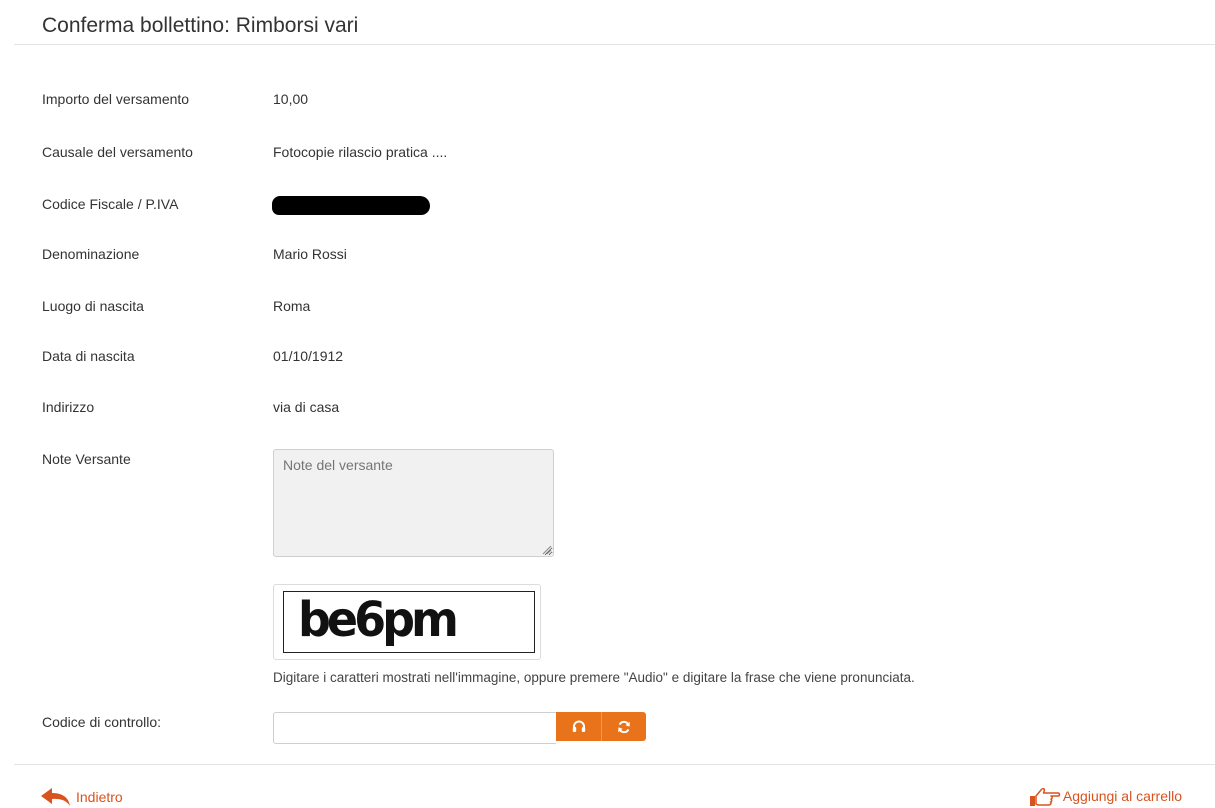 Image resolution: width=1215 pixels, height=808 pixels. I want to click on headphones-icon, so click(578, 726).